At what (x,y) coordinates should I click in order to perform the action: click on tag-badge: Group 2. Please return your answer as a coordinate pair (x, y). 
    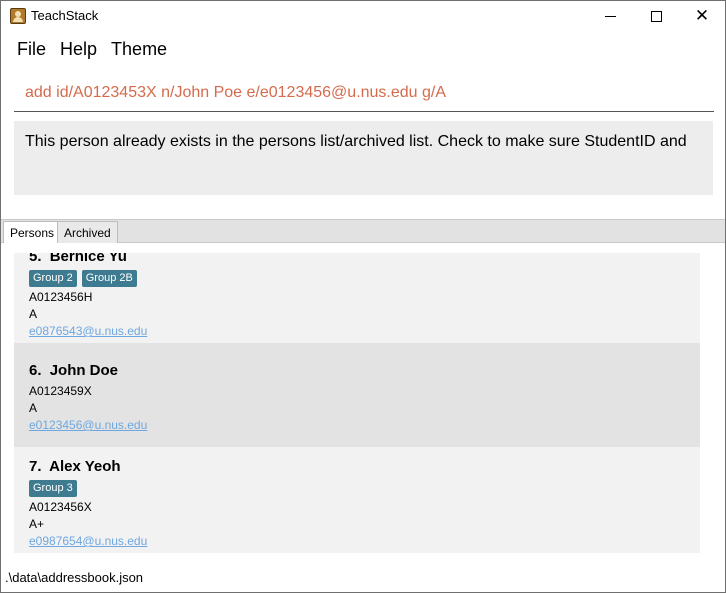
    Looking at the image, I should click on (53, 278).